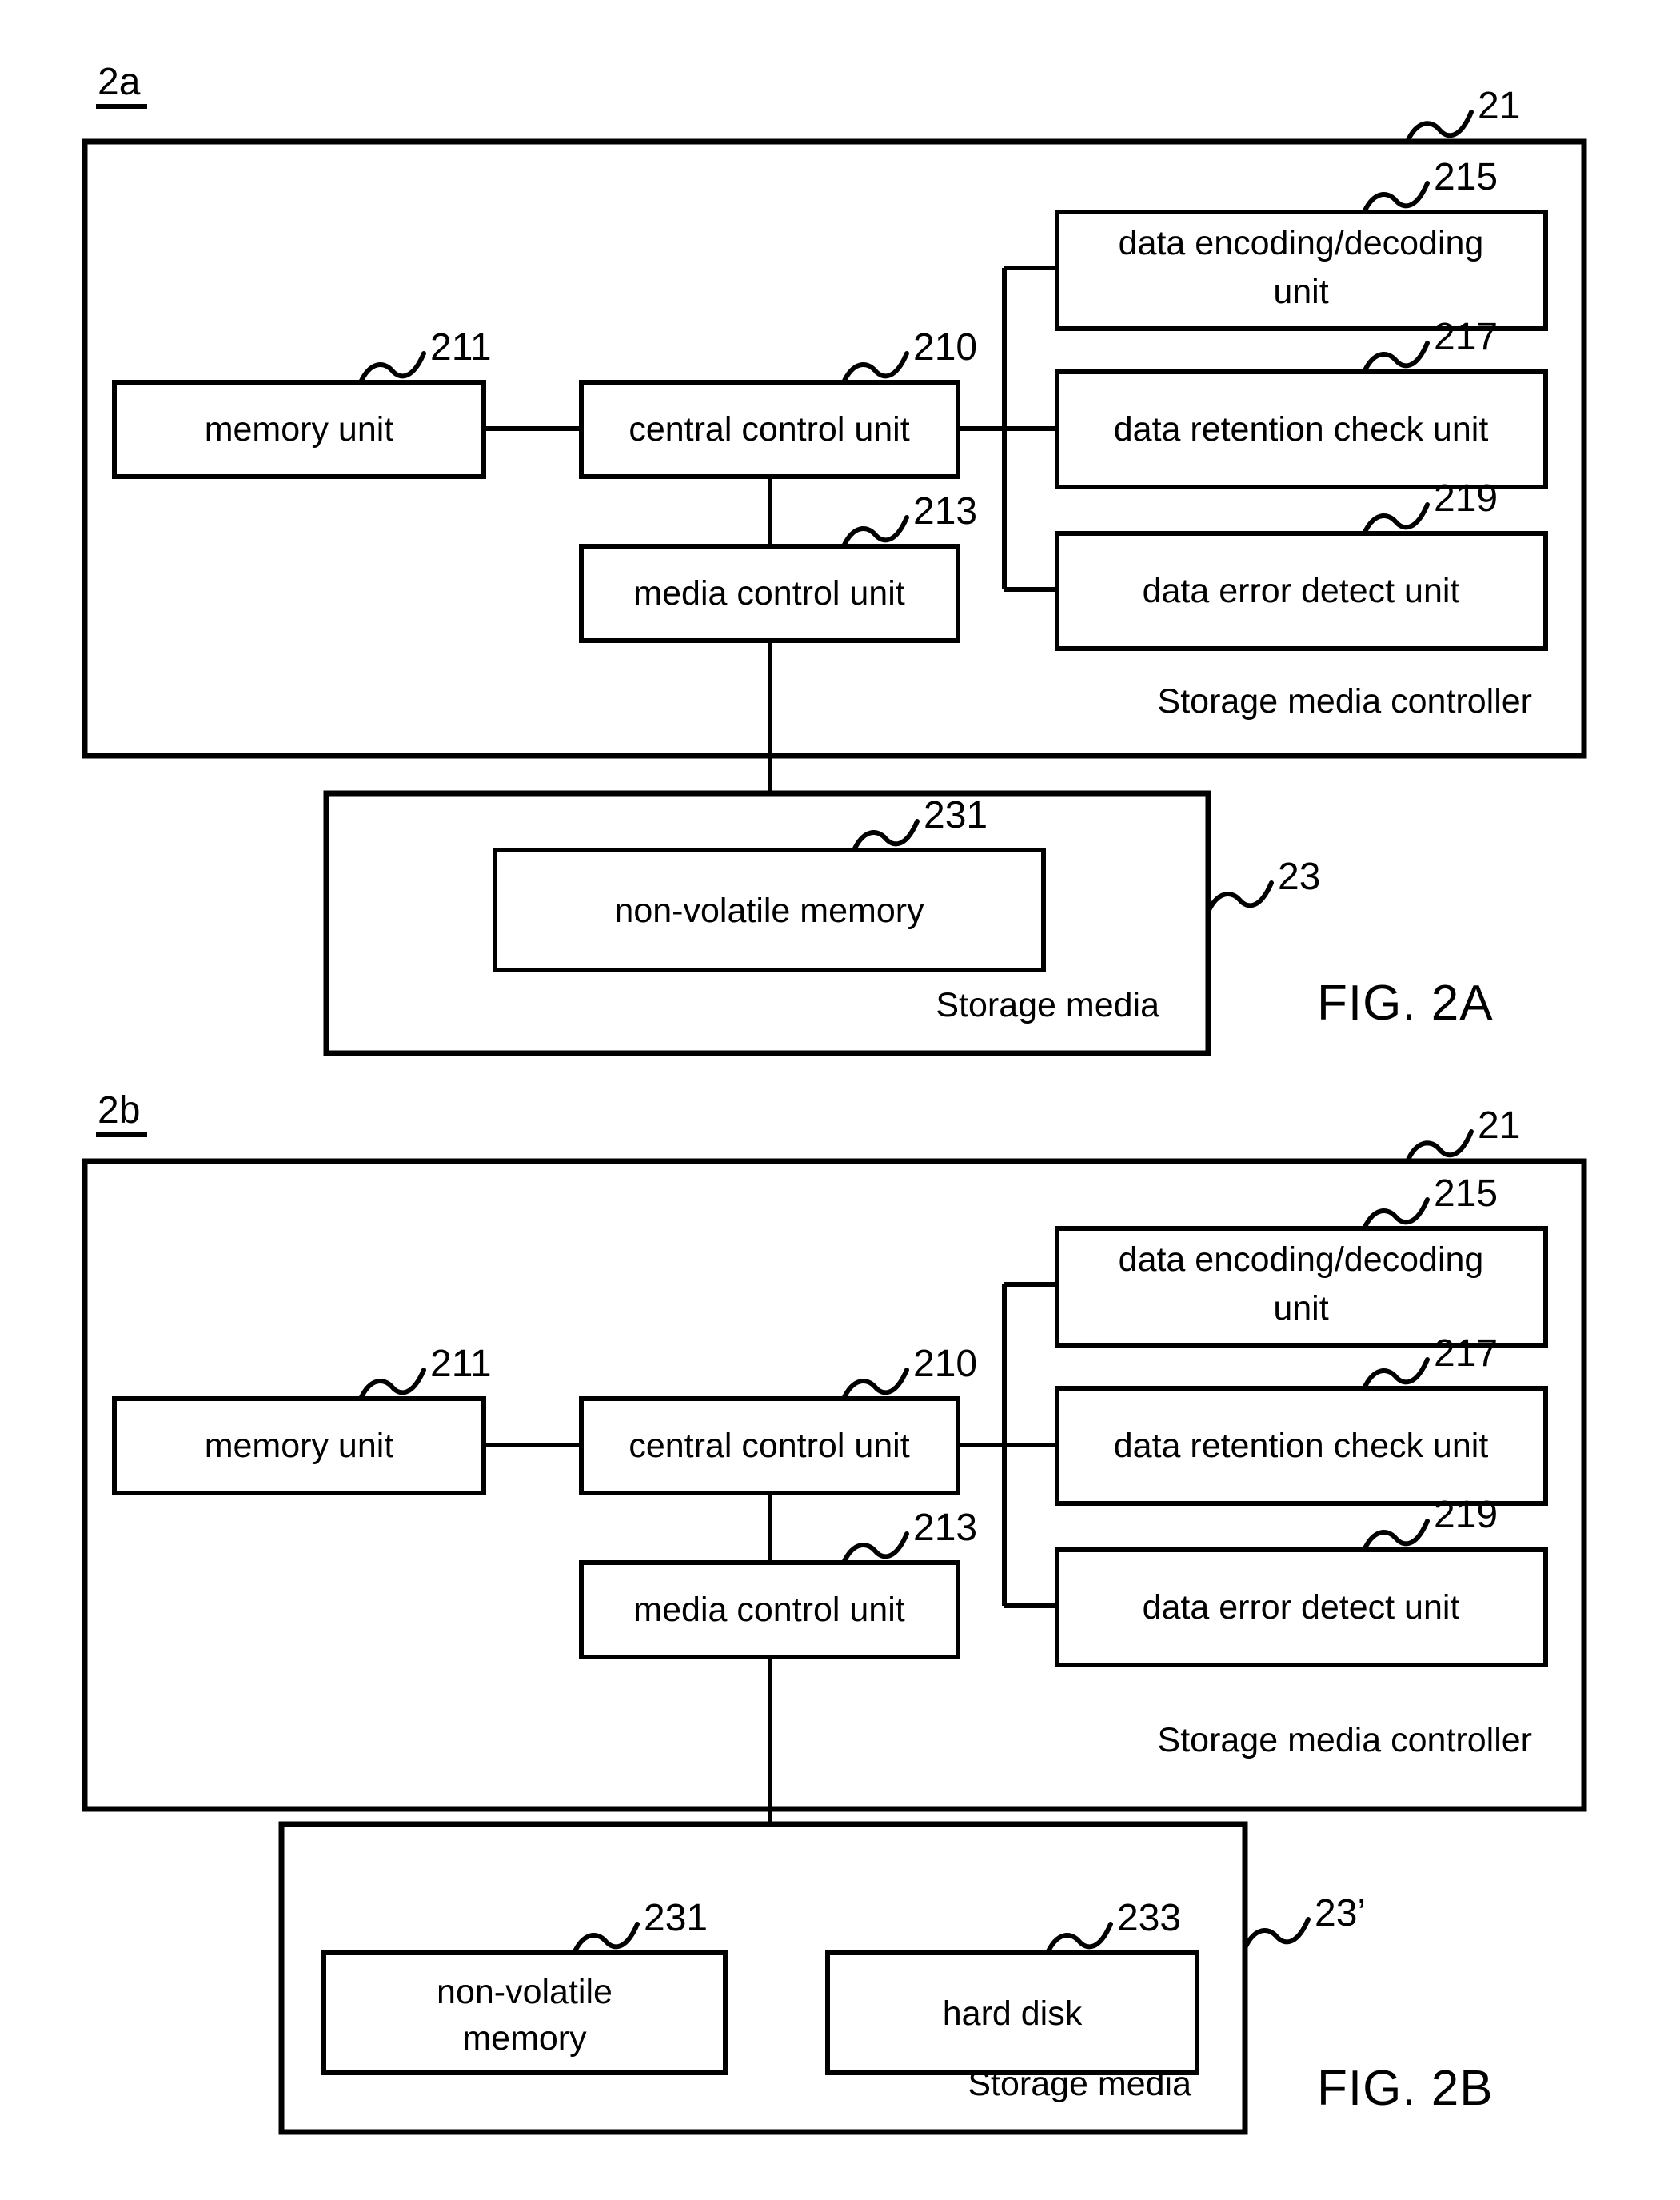 Image resolution: width=1680 pixels, height=2200 pixels. Describe the element at coordinates (676, 1918) in the screenshot. I see `ref-number-231-2b: 231` at that location.